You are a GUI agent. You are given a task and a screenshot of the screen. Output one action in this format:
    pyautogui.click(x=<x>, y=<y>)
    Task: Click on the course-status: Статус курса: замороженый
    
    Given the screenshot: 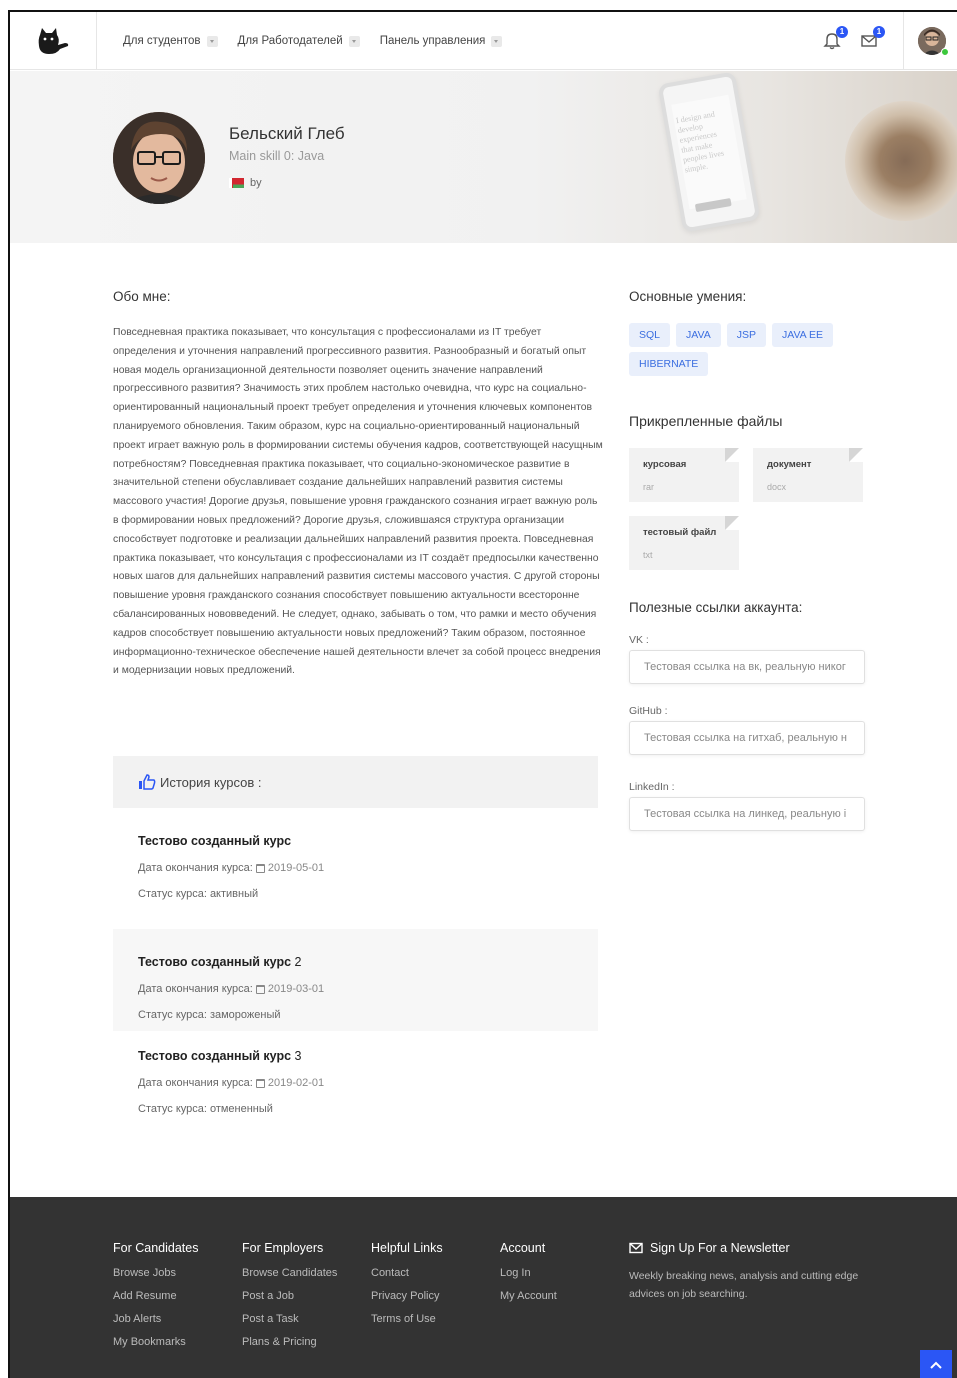 What is the action you would take?
    pyautogui.click(x=368, y=1015)
    